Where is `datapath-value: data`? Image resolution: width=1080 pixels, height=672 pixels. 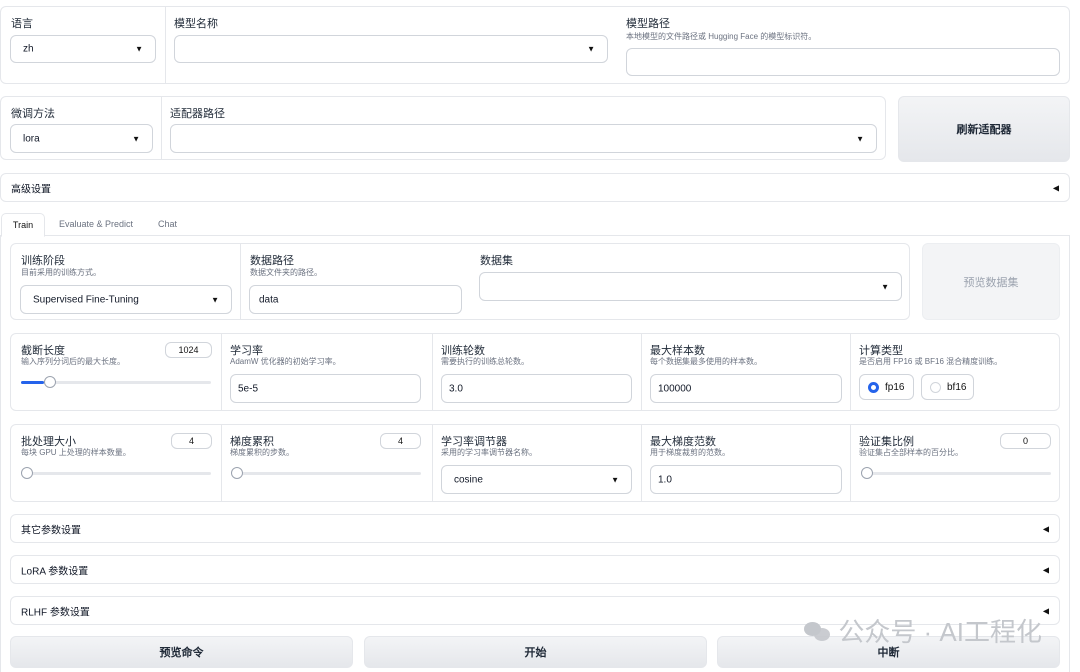
datapath-value: data is located at coordinates (269, 299).